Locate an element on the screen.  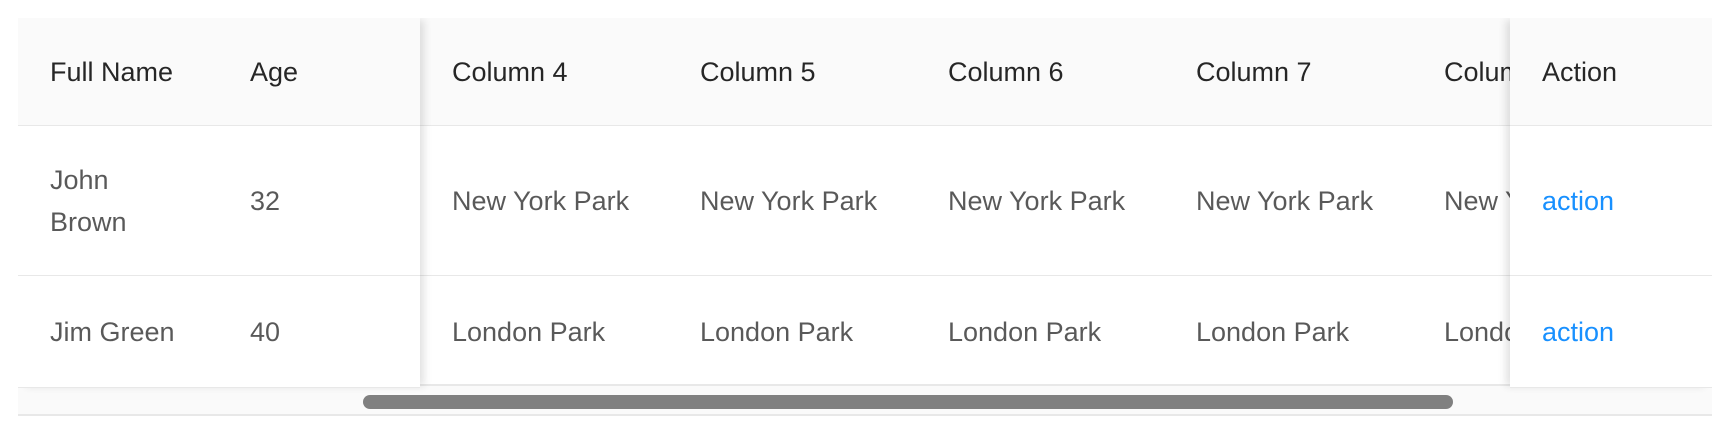
header-column-7: Column 7 is located at coordinates (1288, 72).